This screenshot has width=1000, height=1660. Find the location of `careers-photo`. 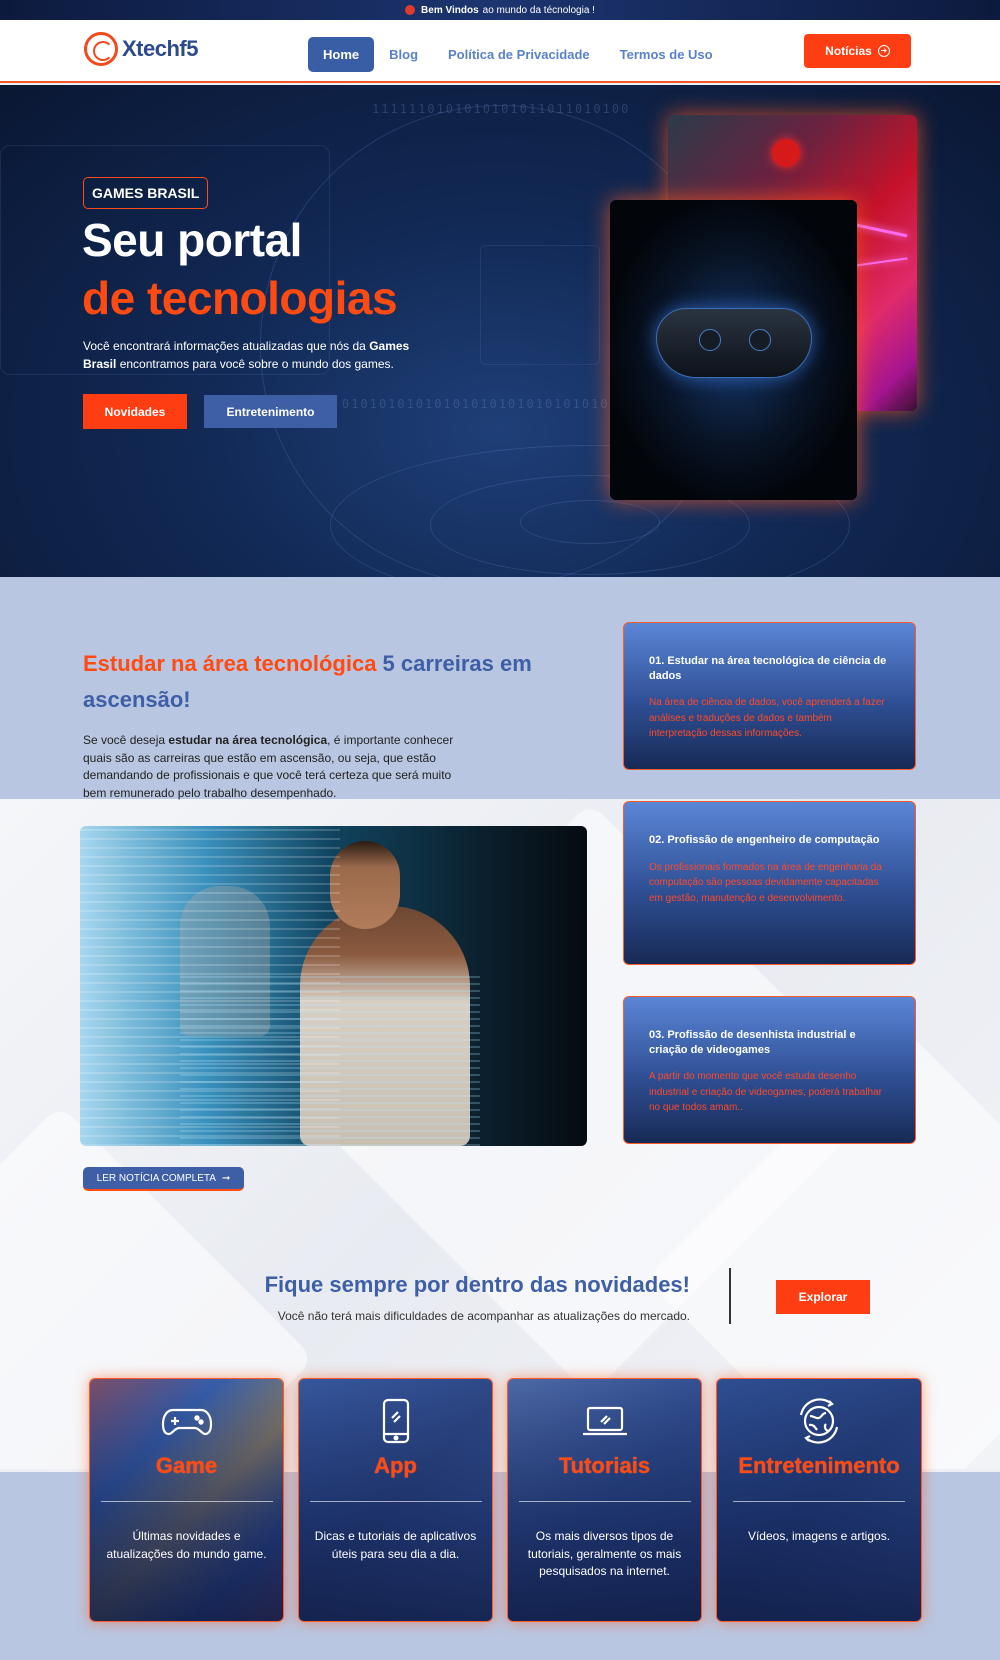

careers-photo is located at coordinates (333, 986).